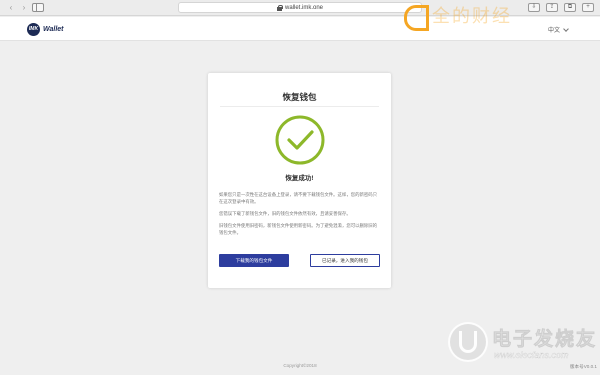 The image size is (600, 375). I want to click on enter-wallet-button: 已记录，进入我的钱包, so click(345, 260).